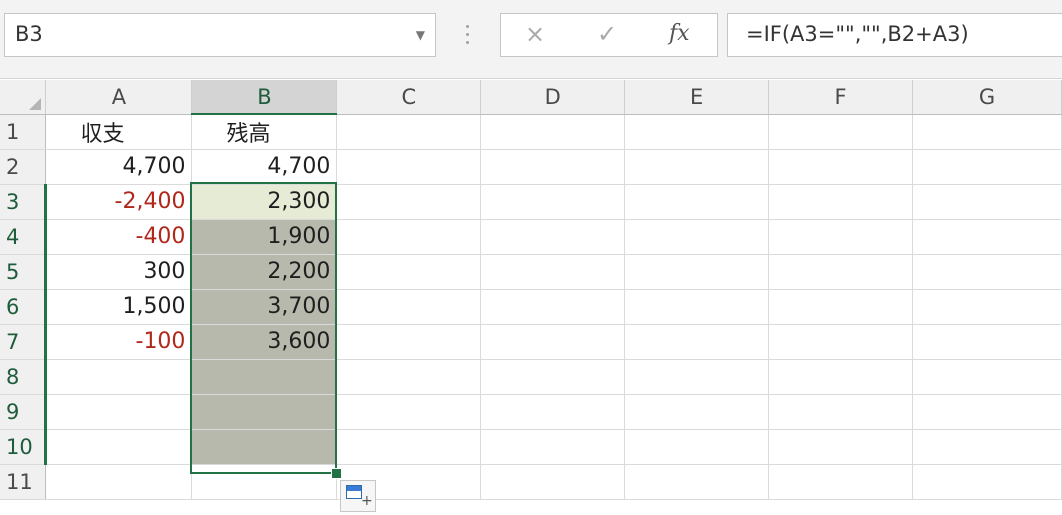 The width and height of the screenshot is (1062, 515). What do you see at coordinates (24, 447) in the screenshot?
I see `row-header: 10` at bounding box center [24, 447].